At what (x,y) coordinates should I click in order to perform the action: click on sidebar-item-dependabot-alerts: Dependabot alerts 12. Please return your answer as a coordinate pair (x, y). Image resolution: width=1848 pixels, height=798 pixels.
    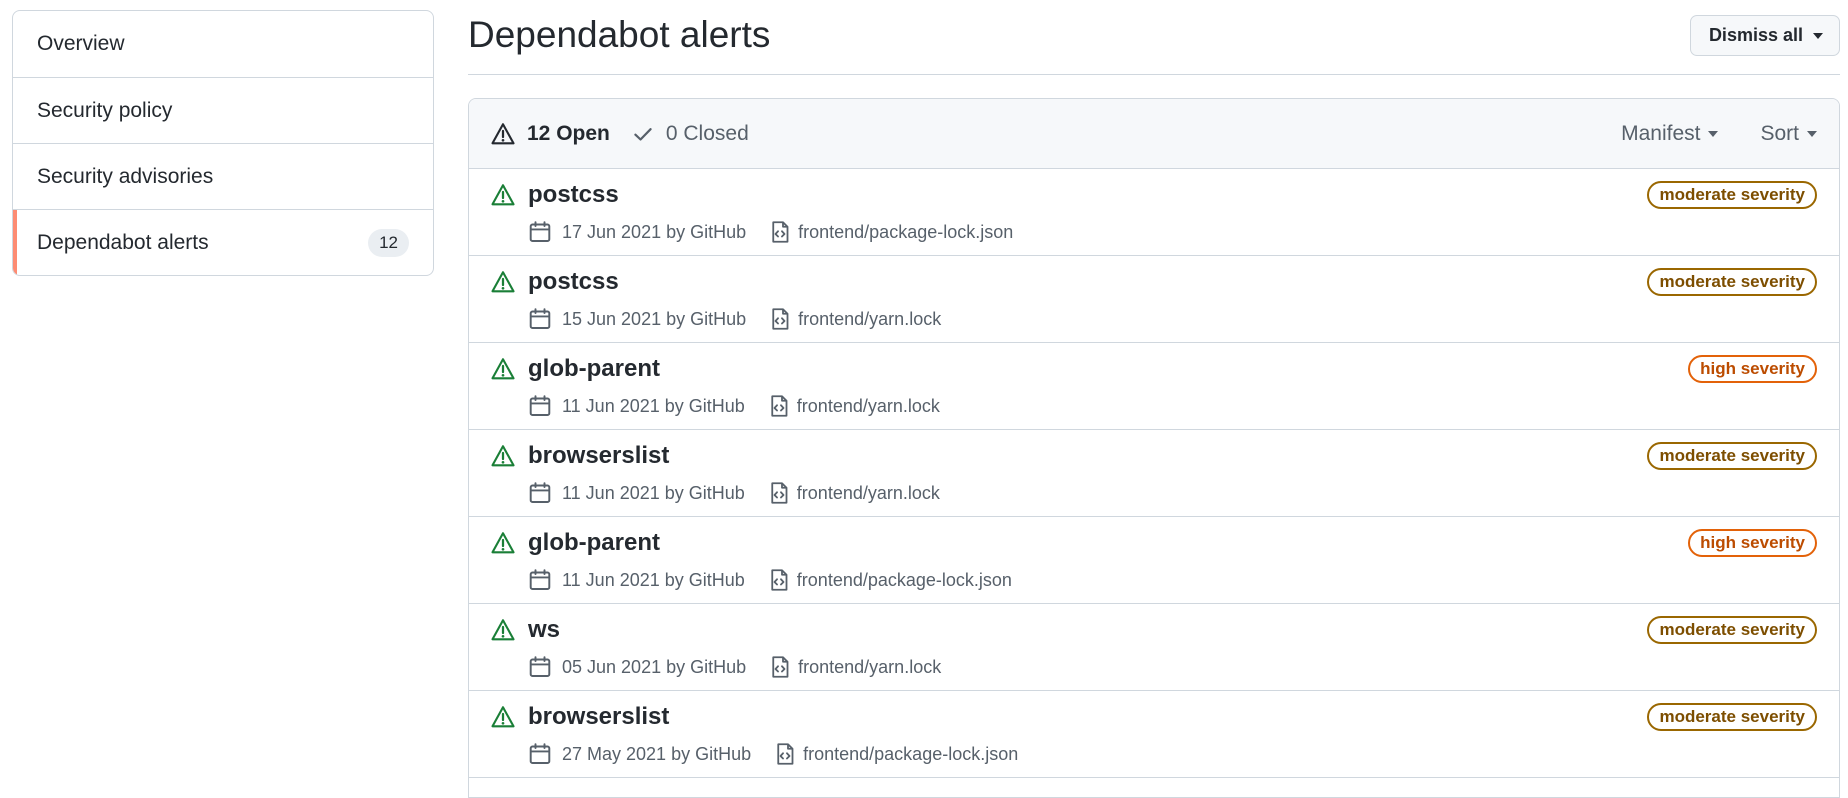
    Looking at the image, I should click on (223, 242).